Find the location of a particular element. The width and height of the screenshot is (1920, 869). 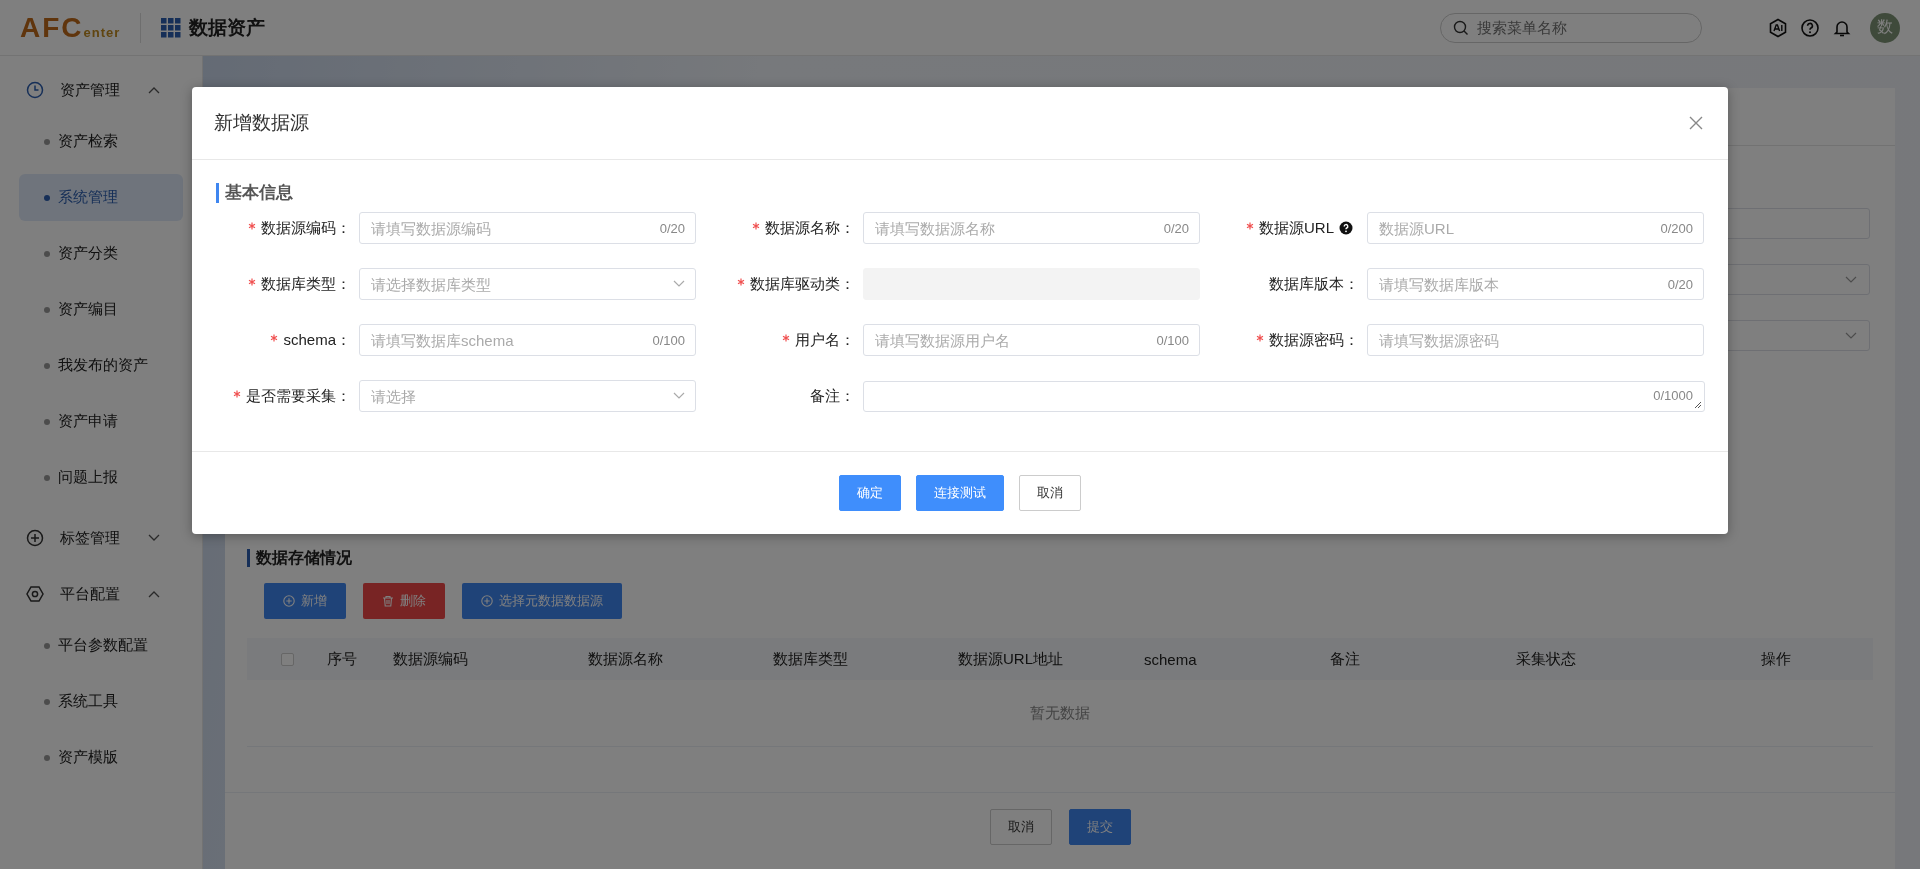

menu-item: 系统工具 is located at coordinates (101, 701).